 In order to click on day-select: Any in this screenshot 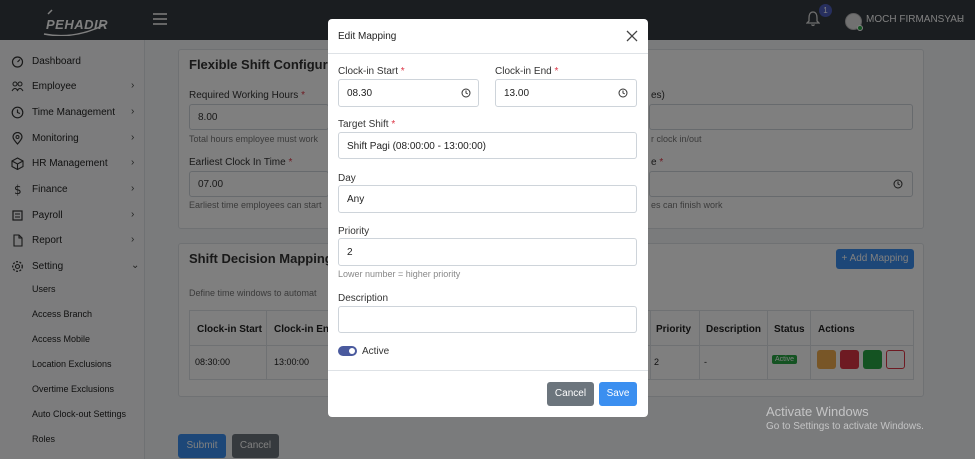, I will do `click(487, 199)`.